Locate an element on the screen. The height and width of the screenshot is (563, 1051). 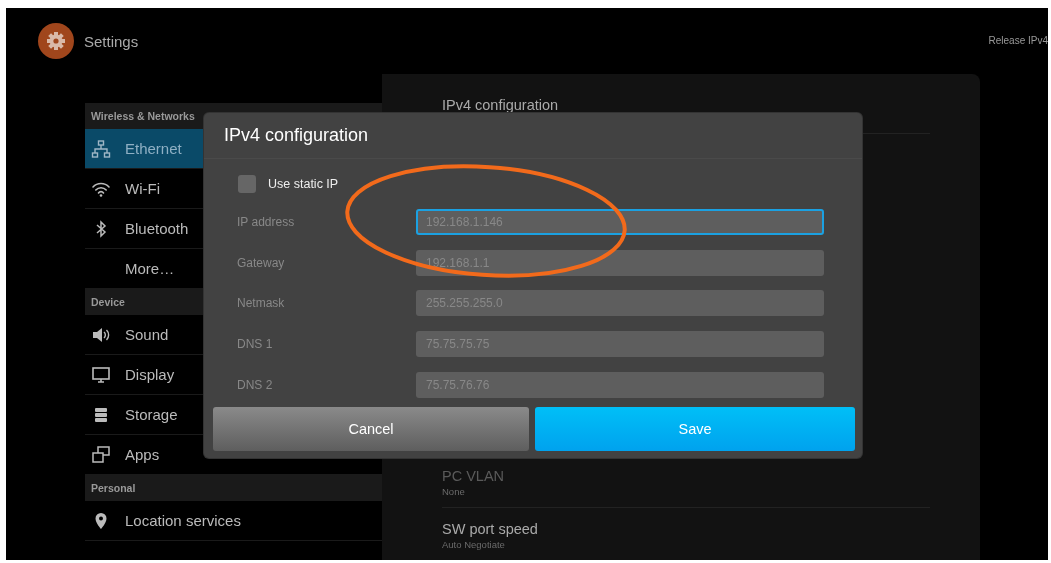
checkbox is located at coordinates (247, 184).